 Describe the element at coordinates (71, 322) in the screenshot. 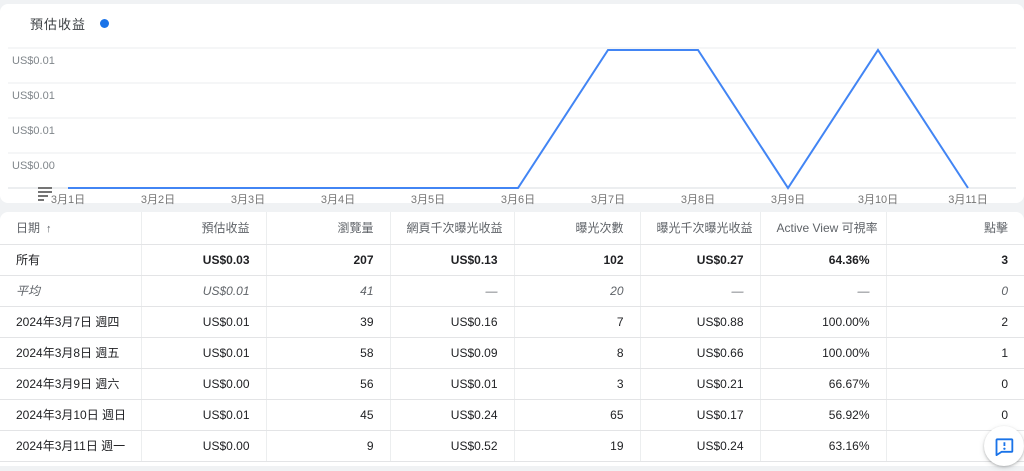

I see `row-label: 2024年3月7日 週四` at that location.